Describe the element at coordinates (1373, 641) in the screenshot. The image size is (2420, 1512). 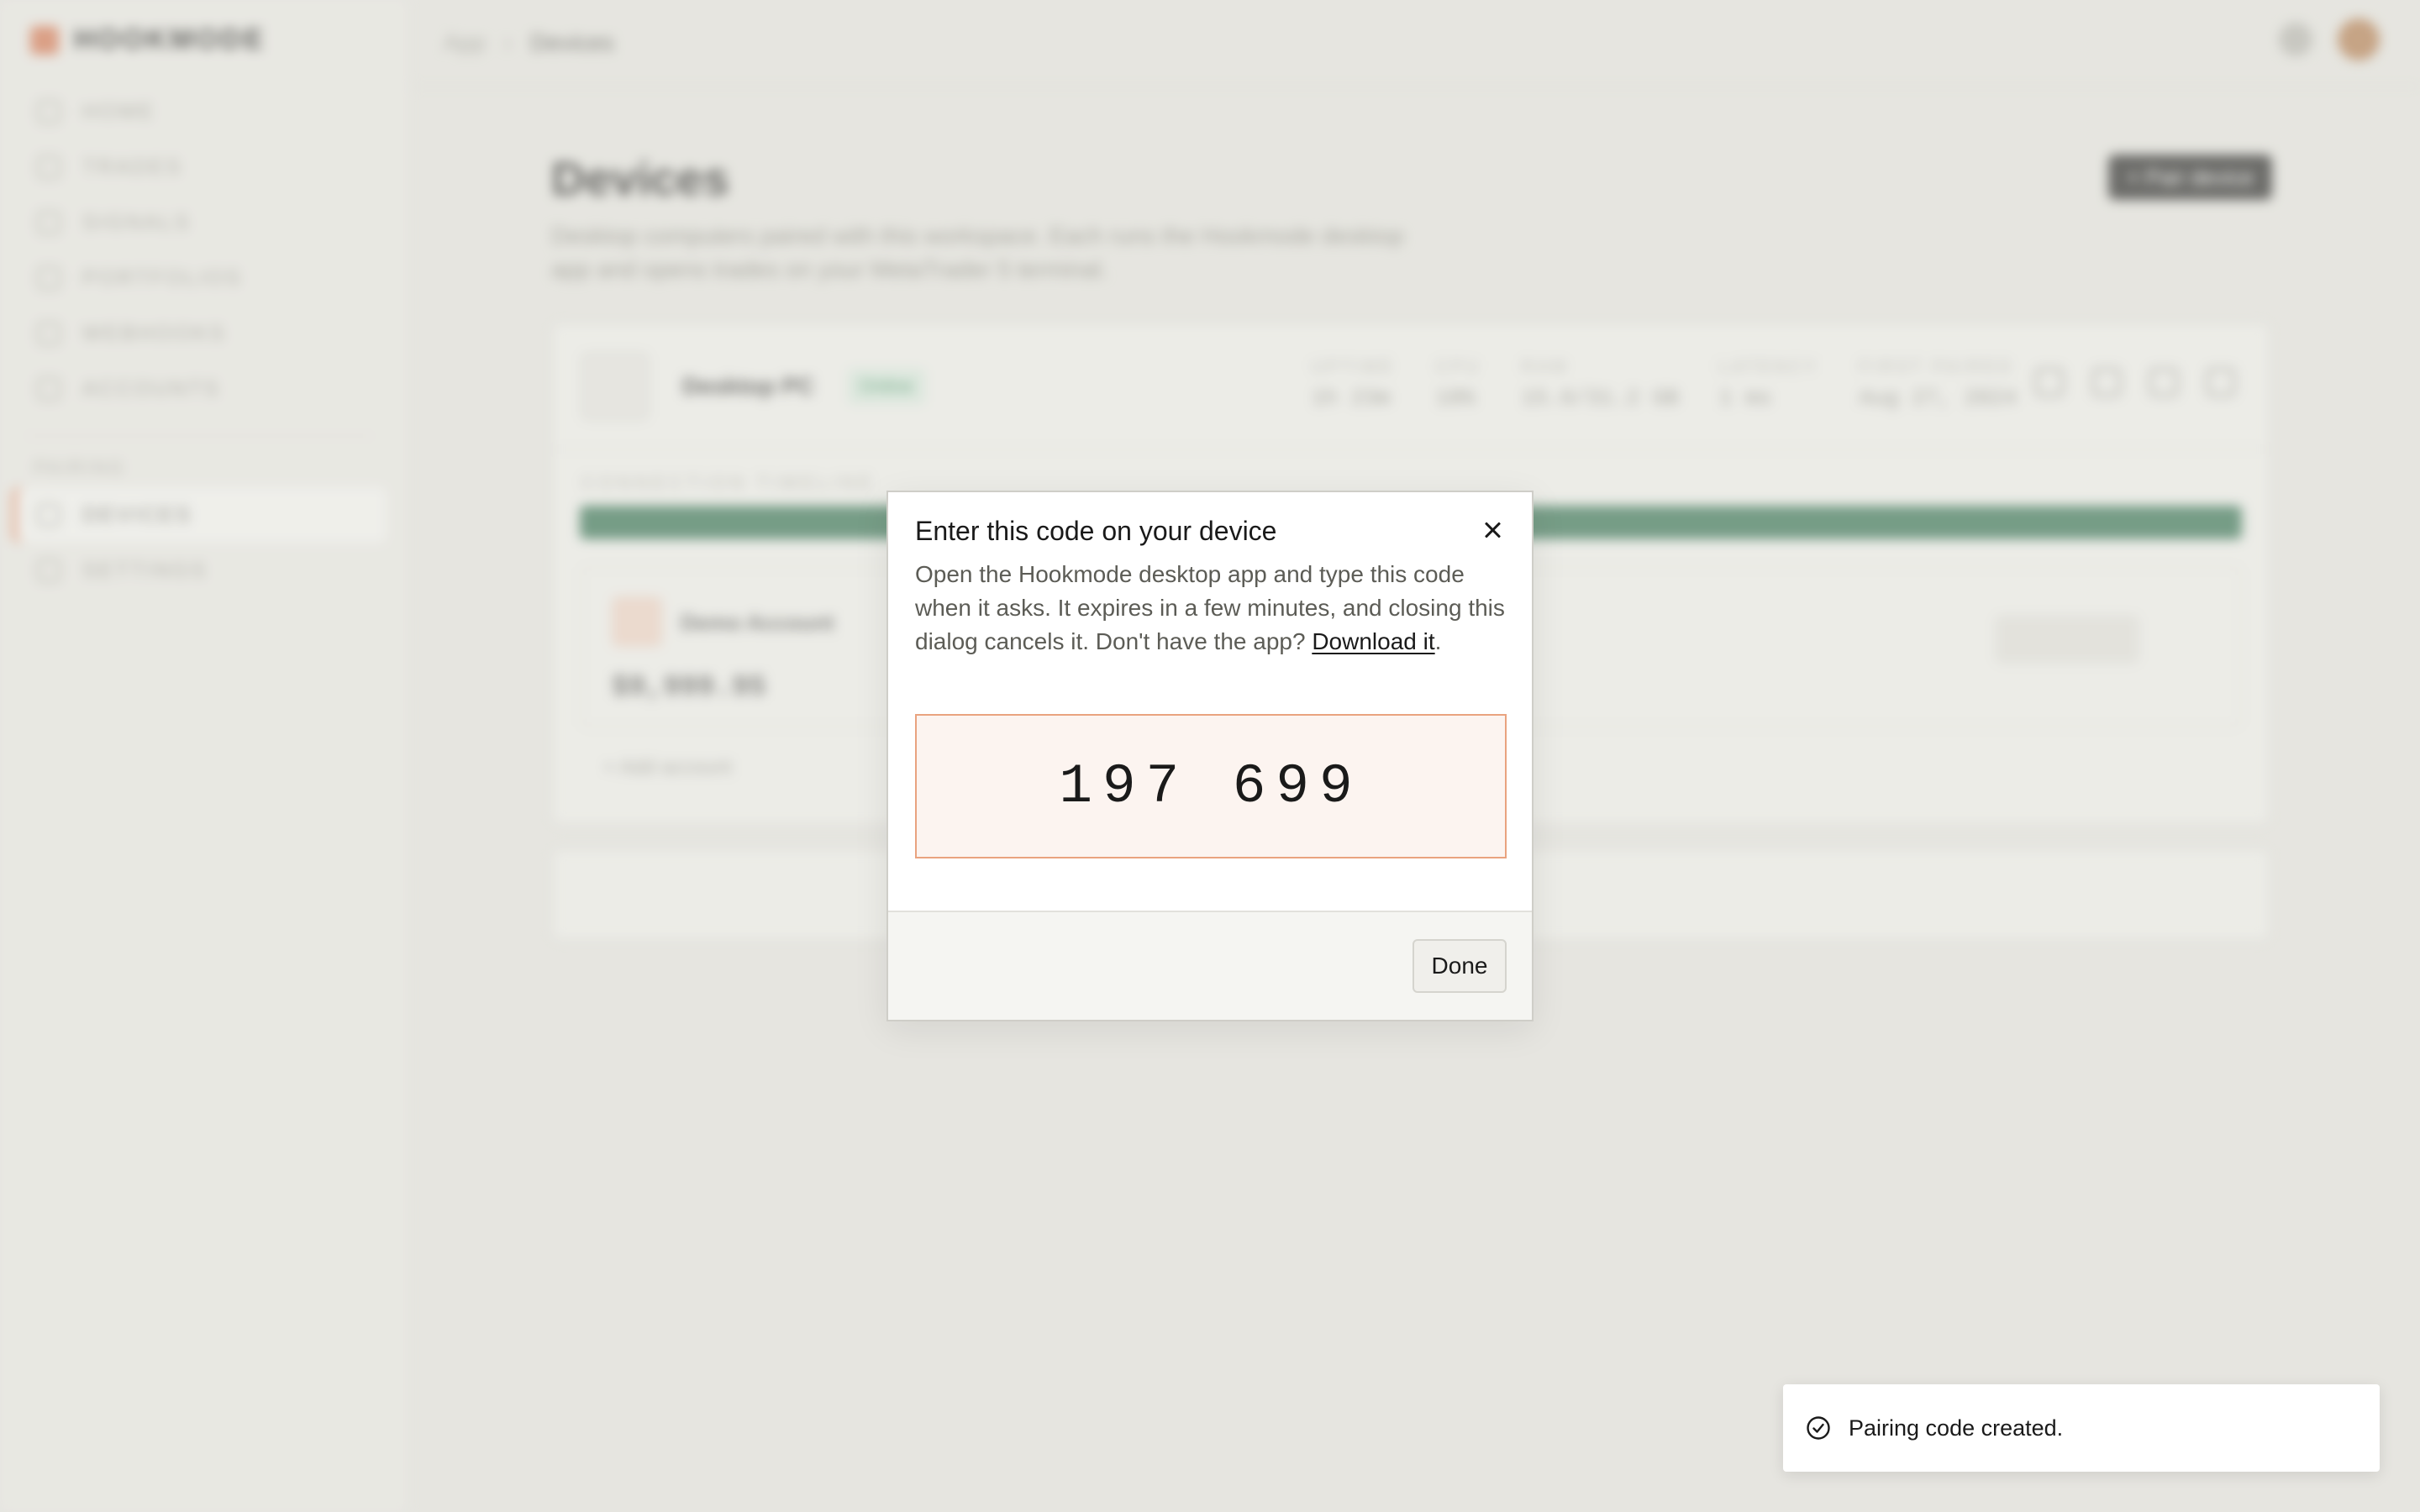
I see `download-link: Download it` at that location.